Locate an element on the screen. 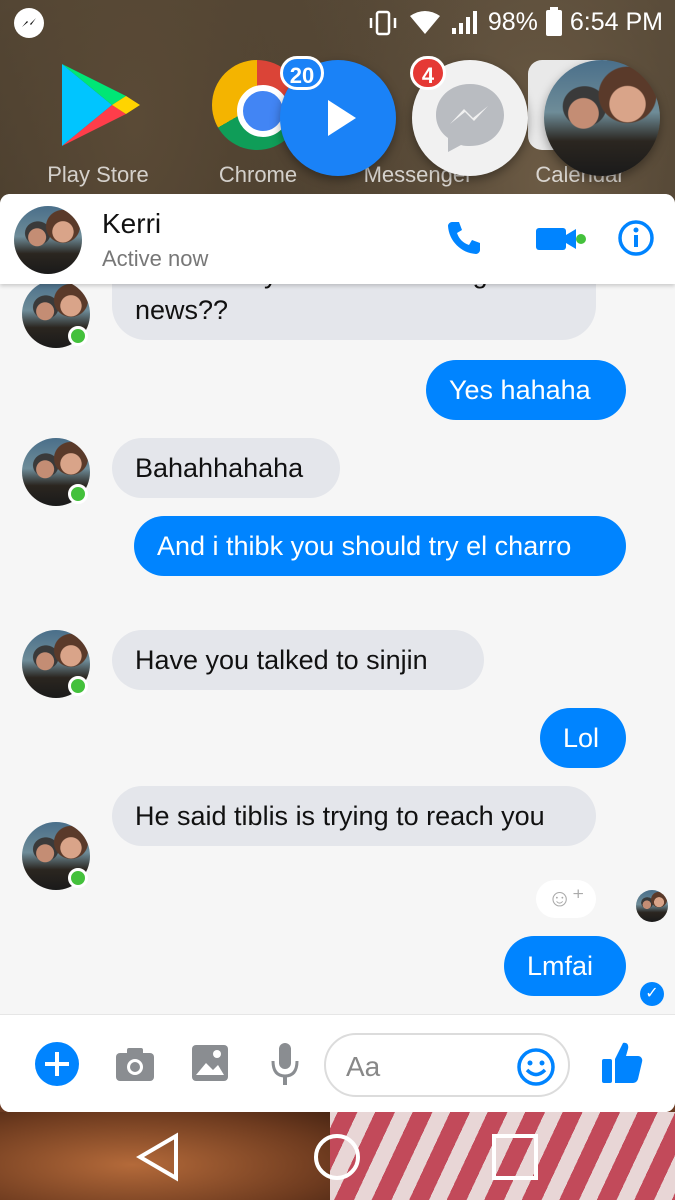  message-composer: Aa is located at coordinates (337, 1063).